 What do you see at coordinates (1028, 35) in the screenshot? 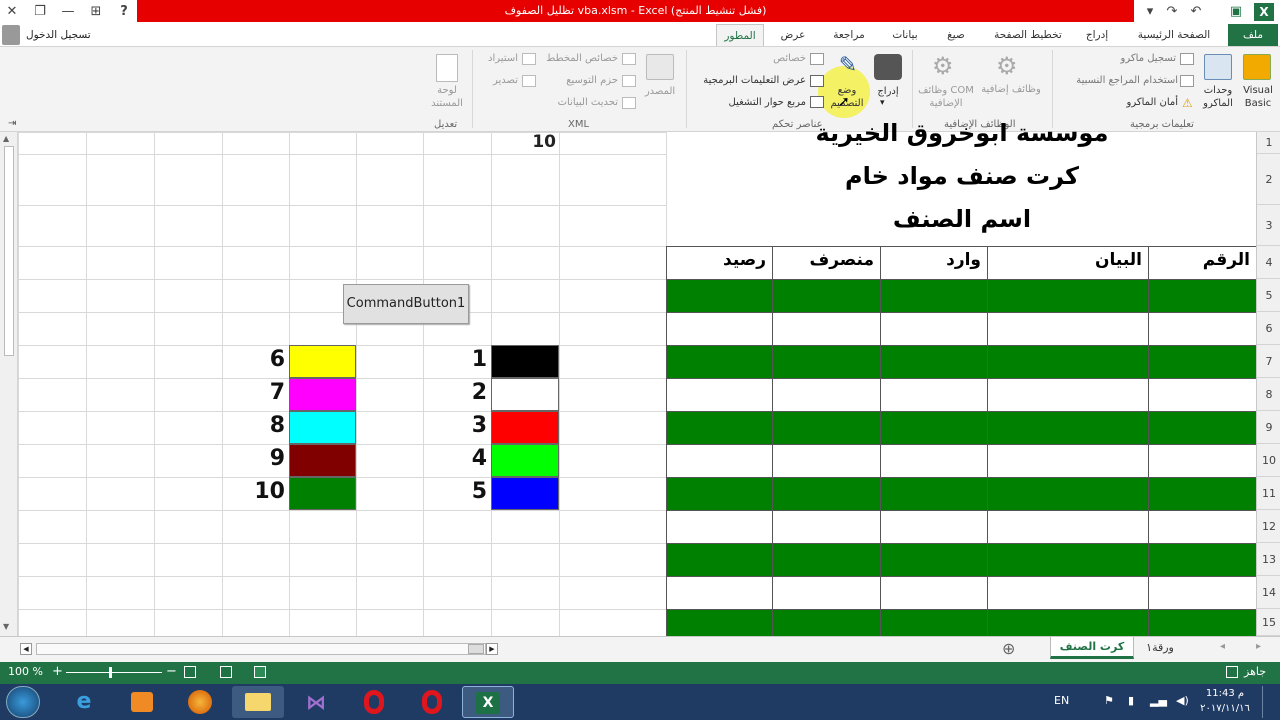
I see `tab-page-layout: تخطيط الصفحة` at bounding box center [1028, 35].